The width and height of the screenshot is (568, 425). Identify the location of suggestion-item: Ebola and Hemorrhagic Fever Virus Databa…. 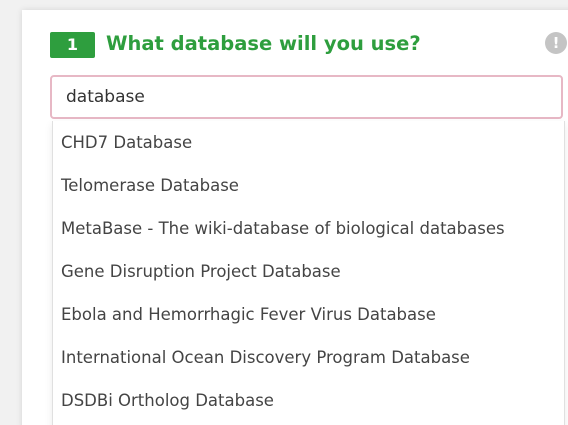
(308, 314).